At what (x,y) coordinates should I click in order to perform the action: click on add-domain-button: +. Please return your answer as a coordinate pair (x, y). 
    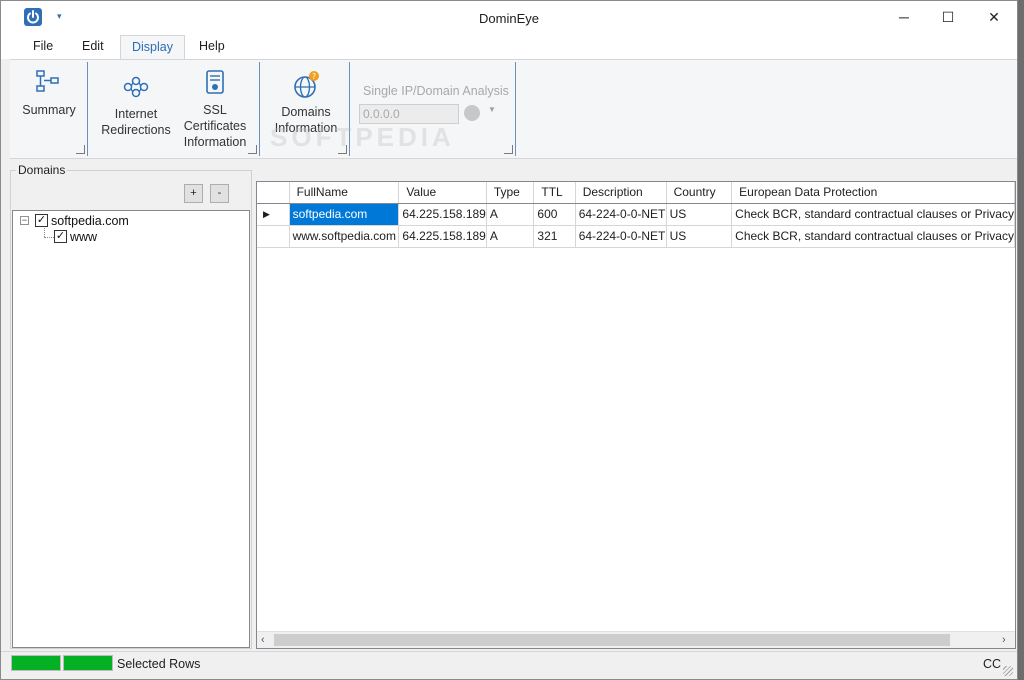
    Looking at the image, I should click on (193, 193).